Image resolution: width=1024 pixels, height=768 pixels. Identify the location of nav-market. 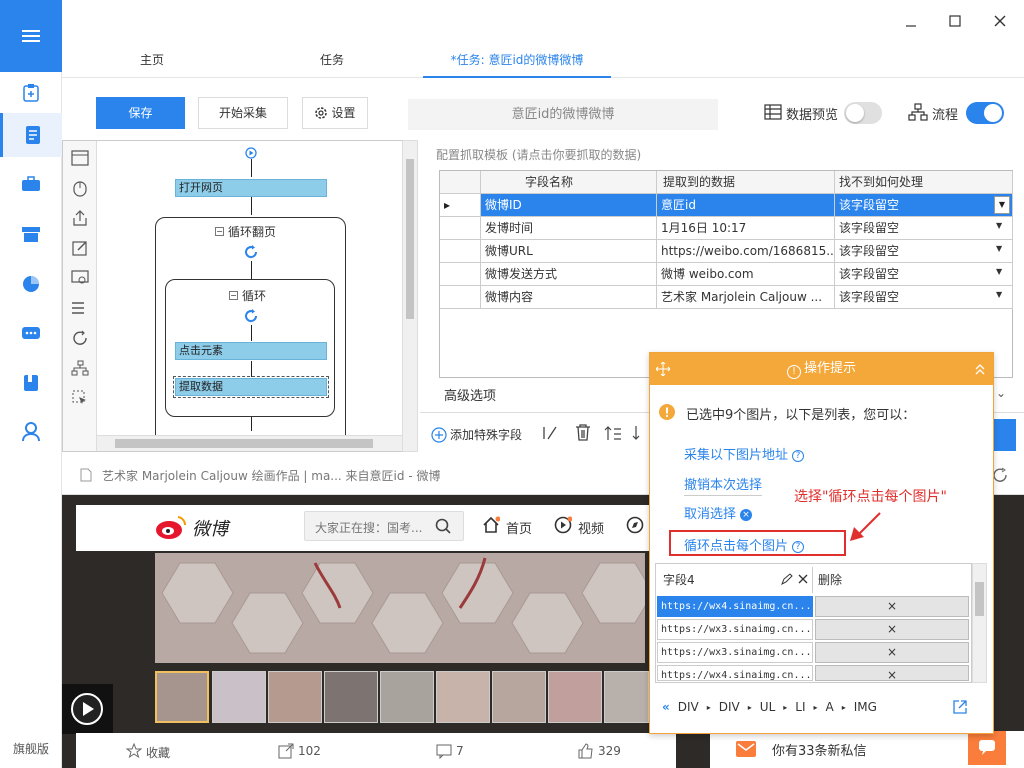
(31, 234).